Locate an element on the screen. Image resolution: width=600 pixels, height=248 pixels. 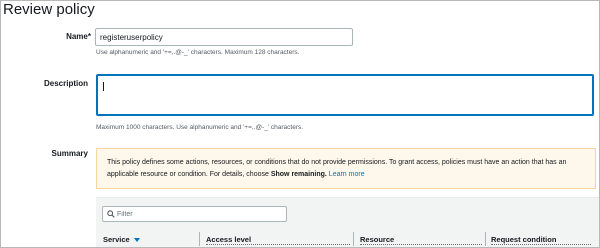
column-label-service: Service is located at coordinates (116, 239).